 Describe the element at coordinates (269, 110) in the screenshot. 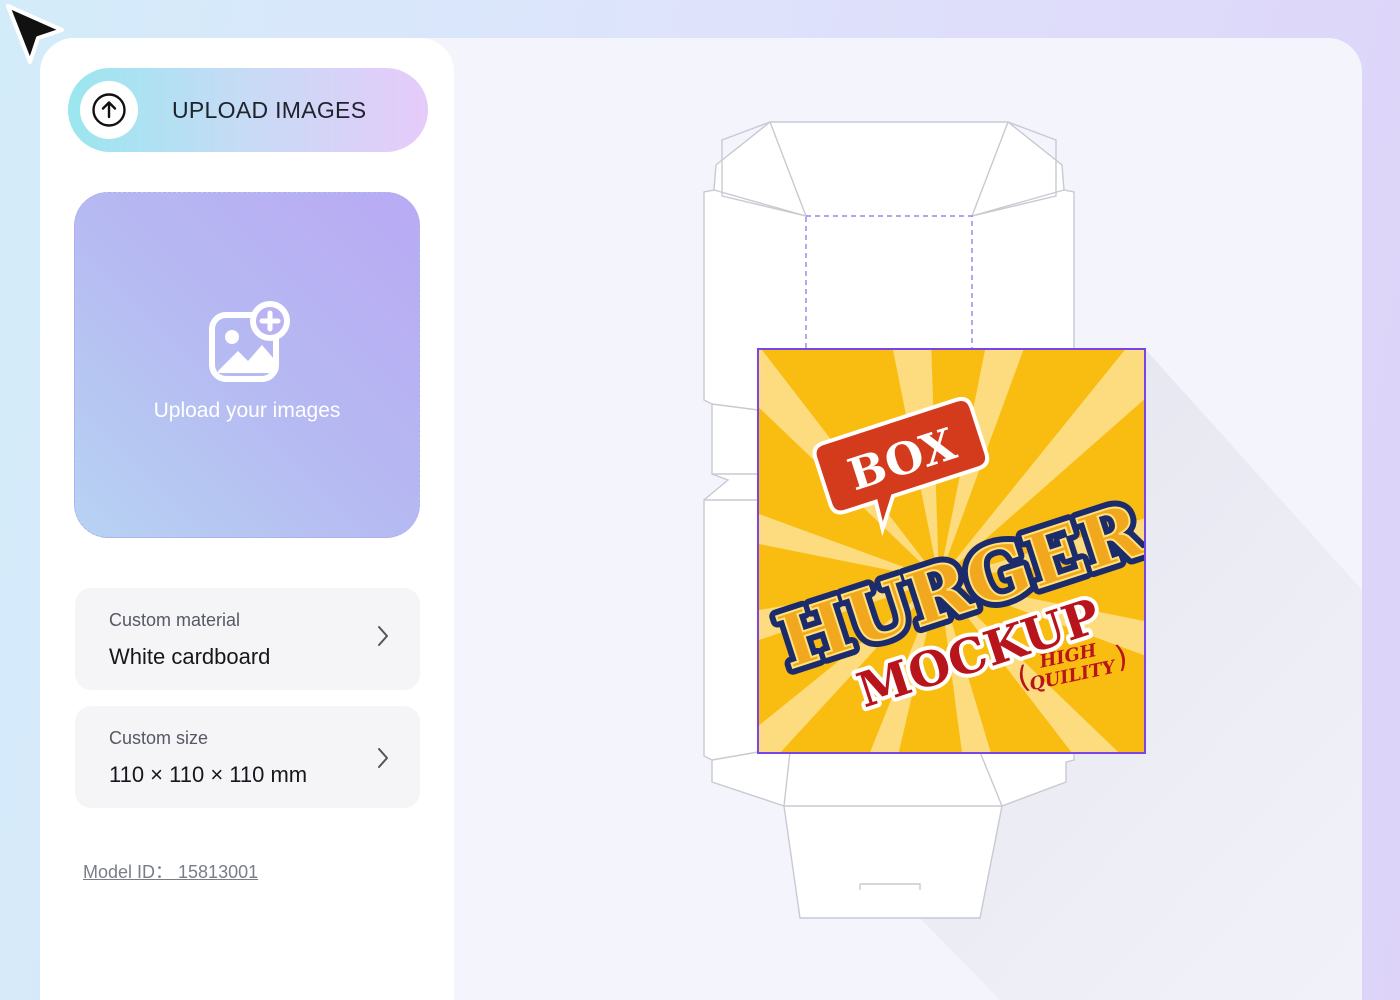

I see `upload-images-label: UPLOAD IMAGES` at that location.